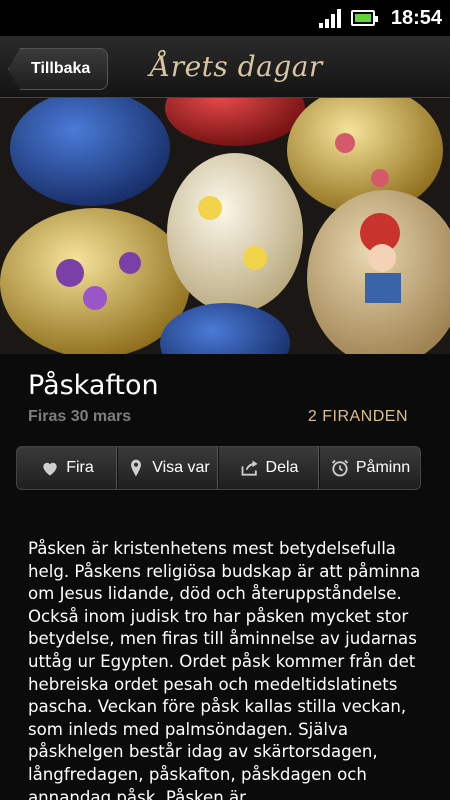 This screenshot has height=800, width=450. Describe the element at coordinates (181, 467) in the screenshot. I see `show-location-label: Visa var` at that location.